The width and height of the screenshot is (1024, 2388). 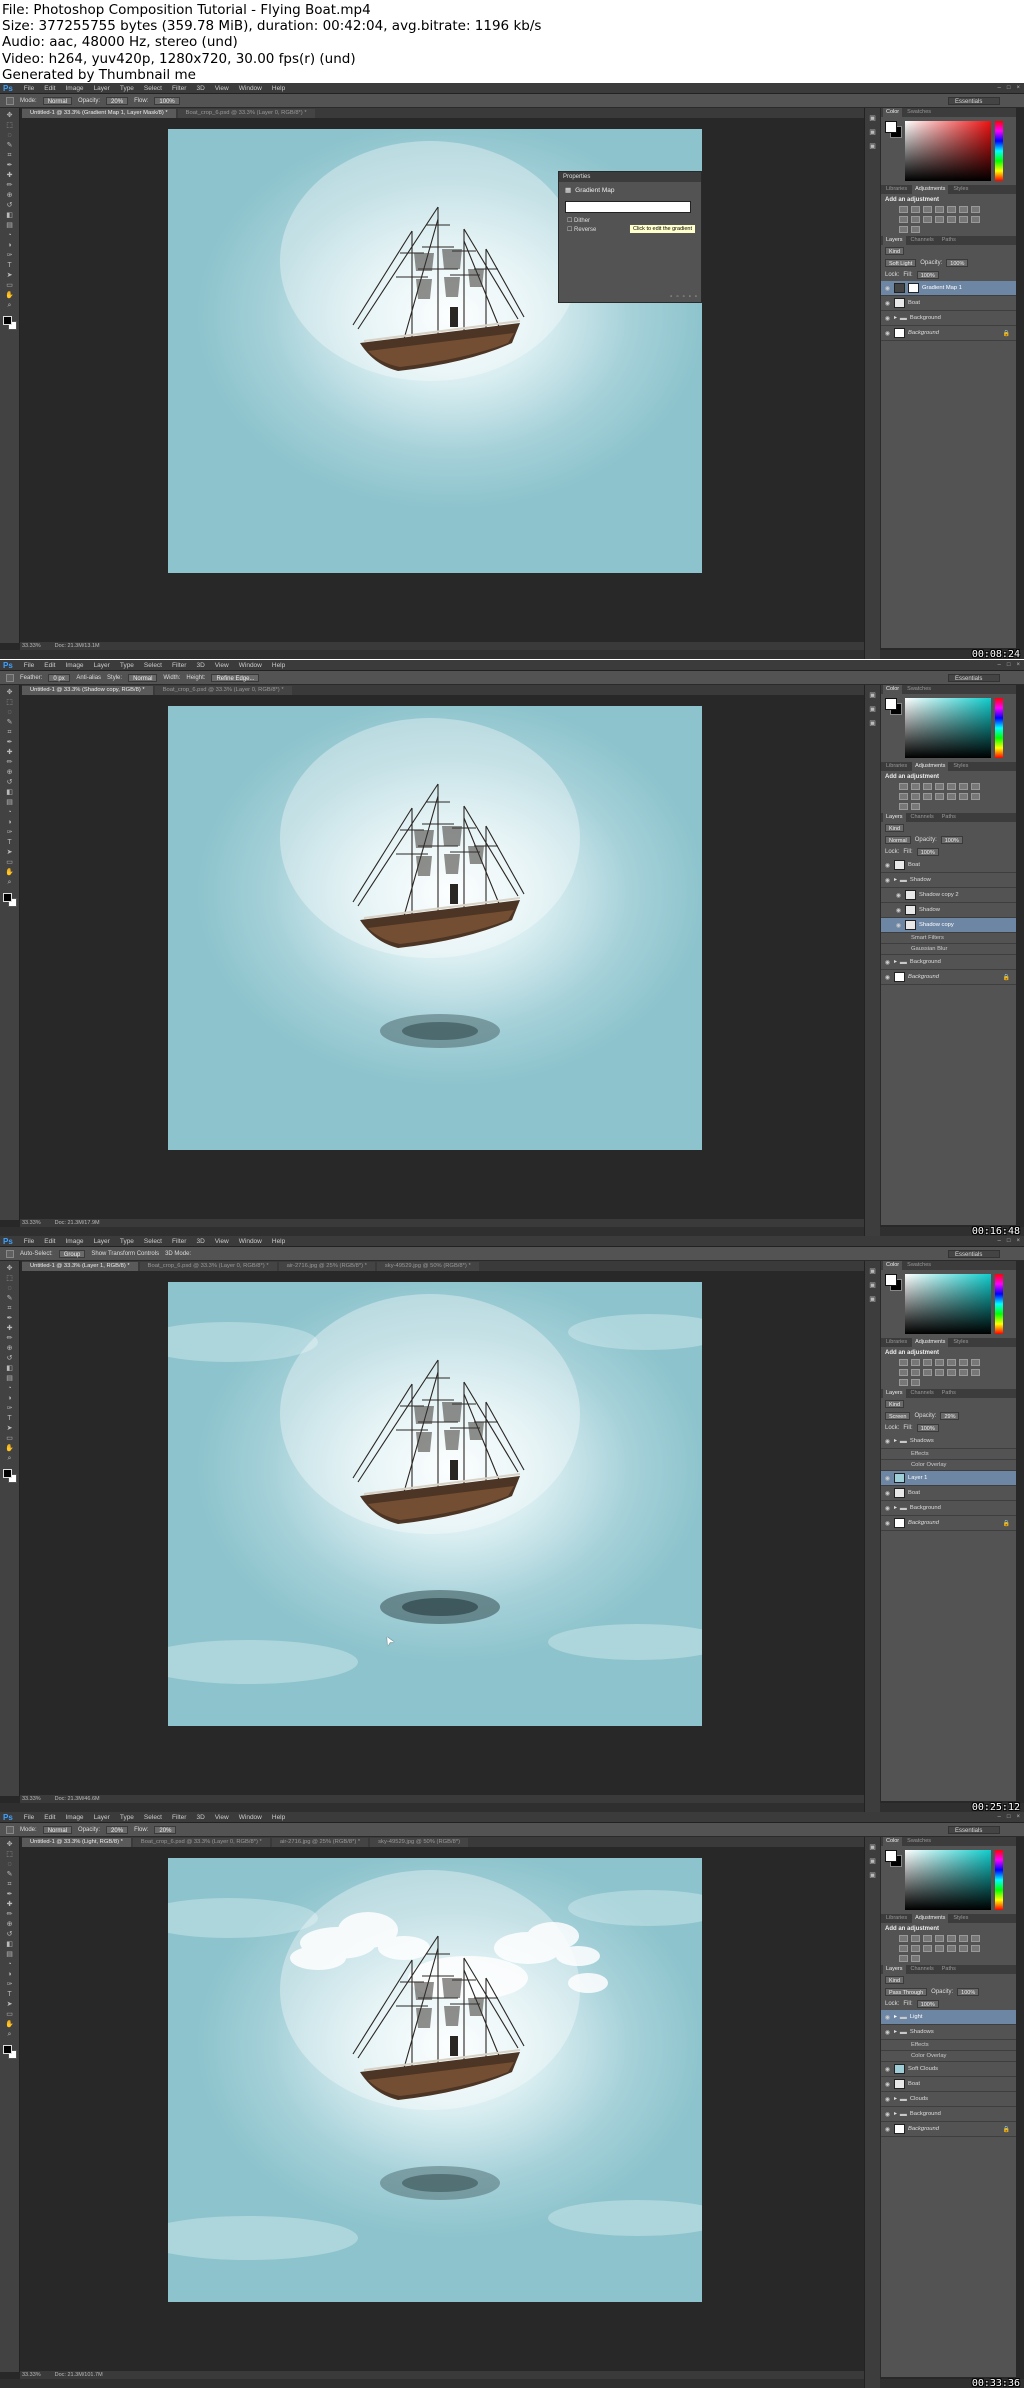 I want to click on menu-view: View, so click(x=222, y=1241).